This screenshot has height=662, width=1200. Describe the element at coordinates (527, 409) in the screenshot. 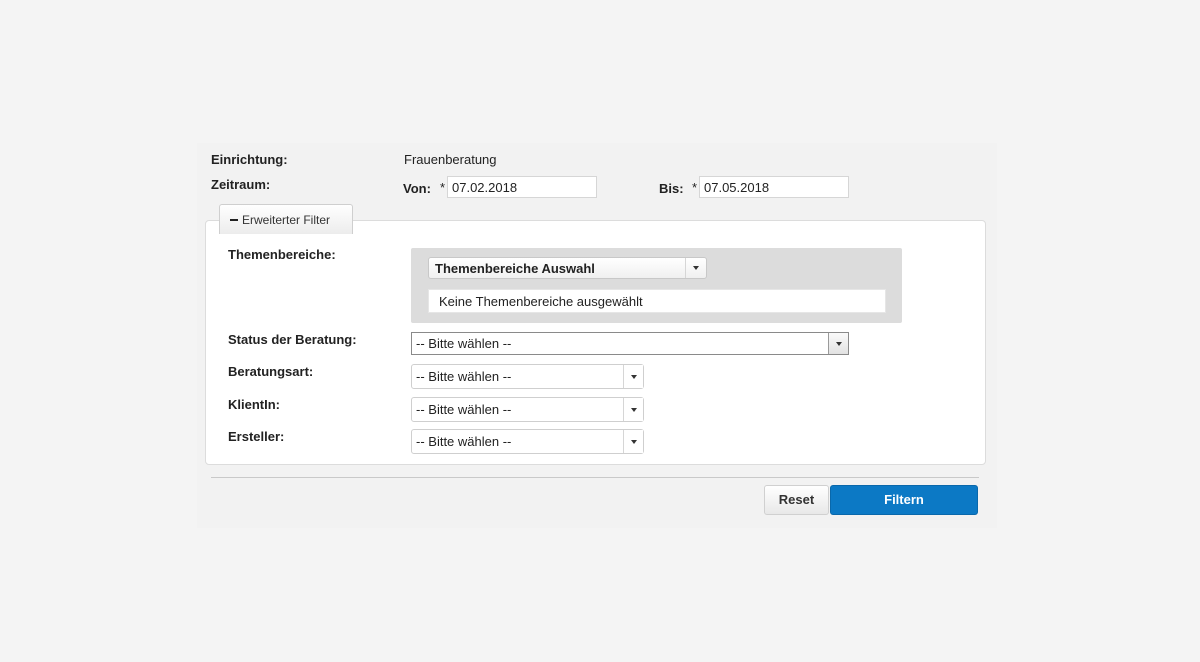

I see `client-select: -- Bitte wählen --` at that location.